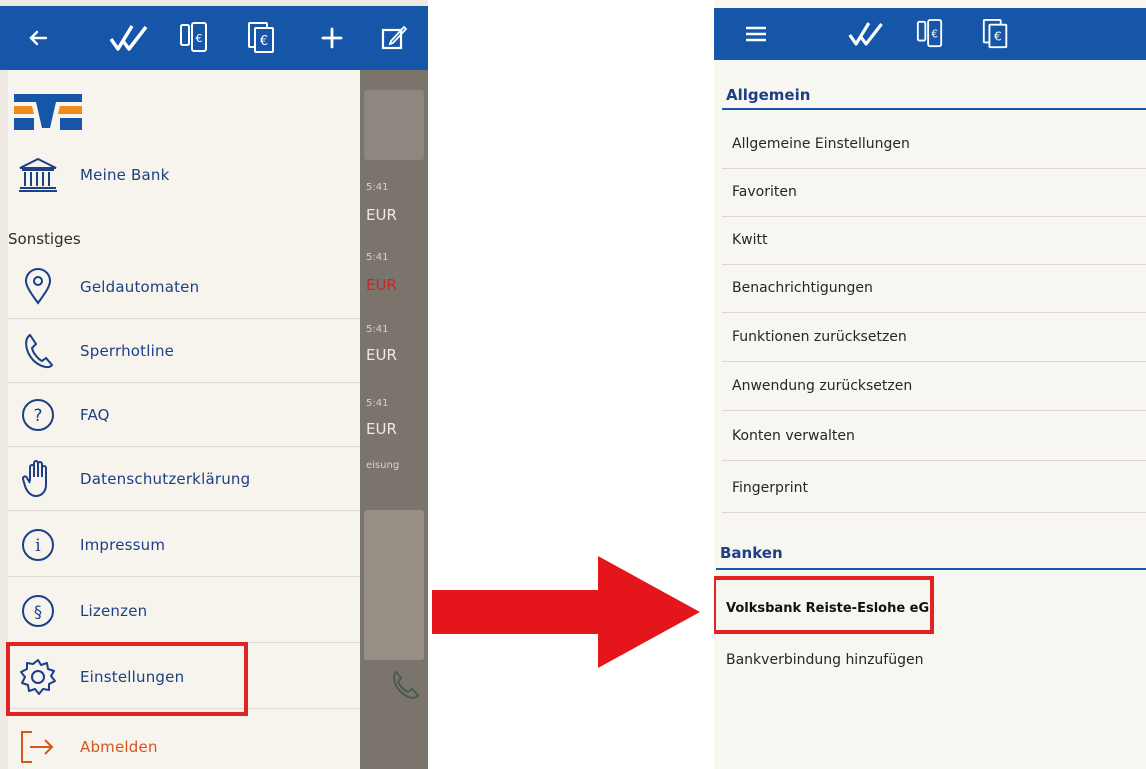  I want to click on drawer-item-label: Meine Bank, so click(125, 175).